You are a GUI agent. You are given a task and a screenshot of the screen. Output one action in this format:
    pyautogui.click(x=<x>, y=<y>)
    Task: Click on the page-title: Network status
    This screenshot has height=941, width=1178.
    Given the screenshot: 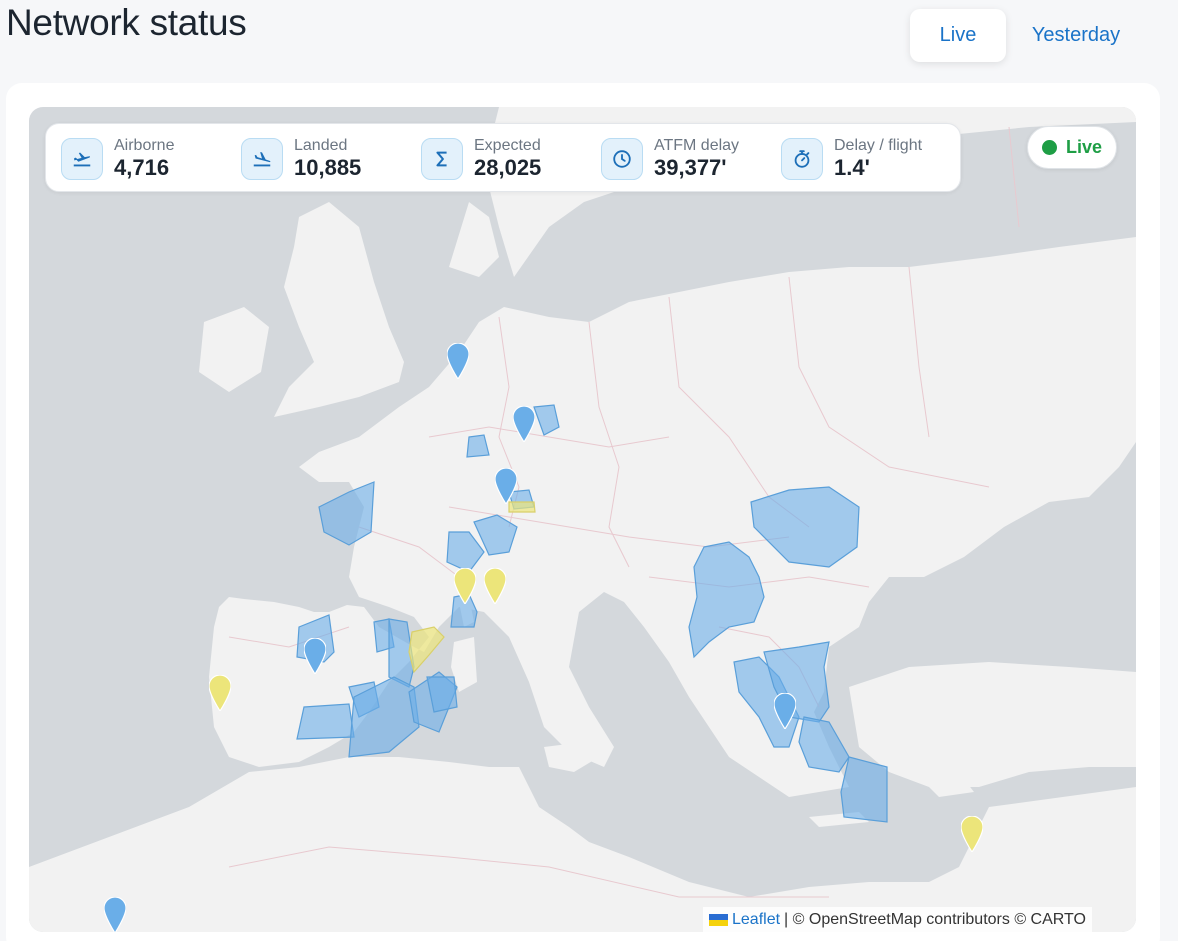 What is the action you would take?
    pyautogui.click(x=126, y=22)
    